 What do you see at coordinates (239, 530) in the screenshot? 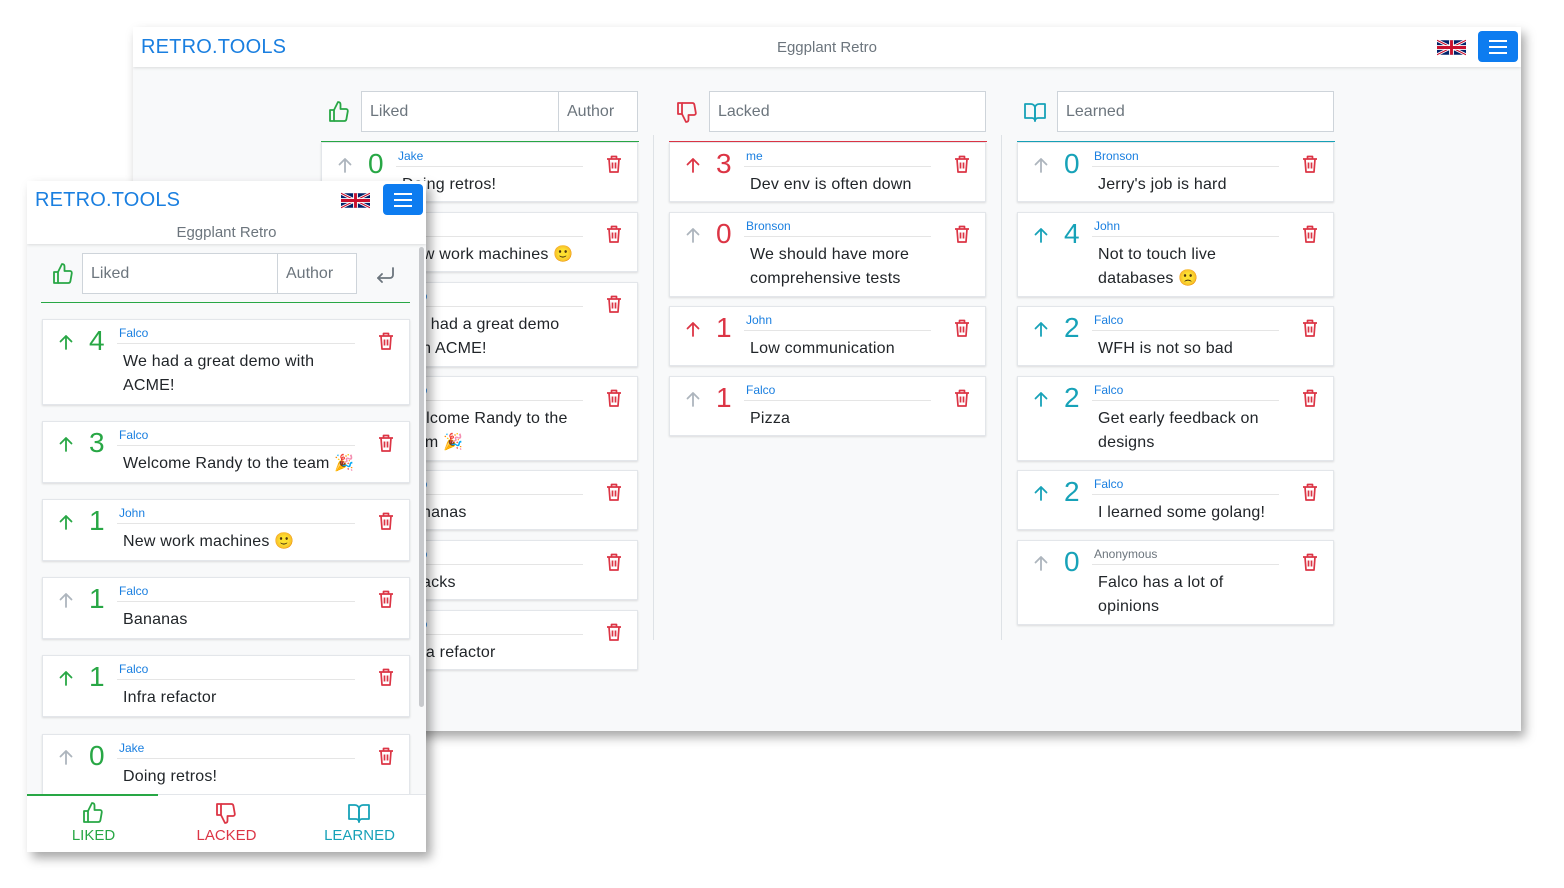
I see `card-body: John New work machines 🙂` at bounding box center [239, 530].